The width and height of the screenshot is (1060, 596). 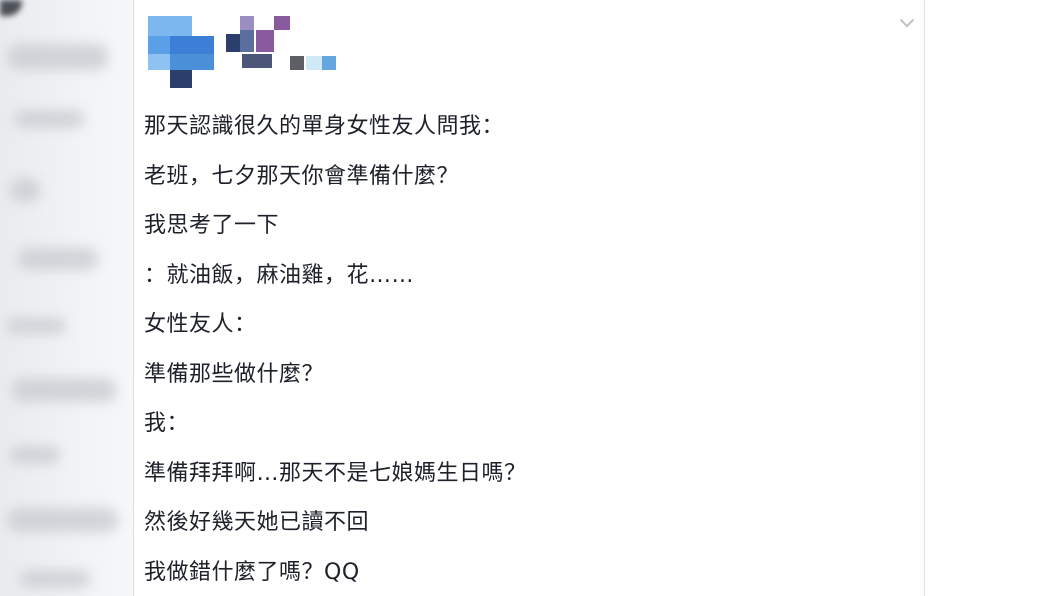 I want to click on post-line-8: 準備拜拜啊…那天不是七娘媽生日嗎？, so click(x=335, y=473).